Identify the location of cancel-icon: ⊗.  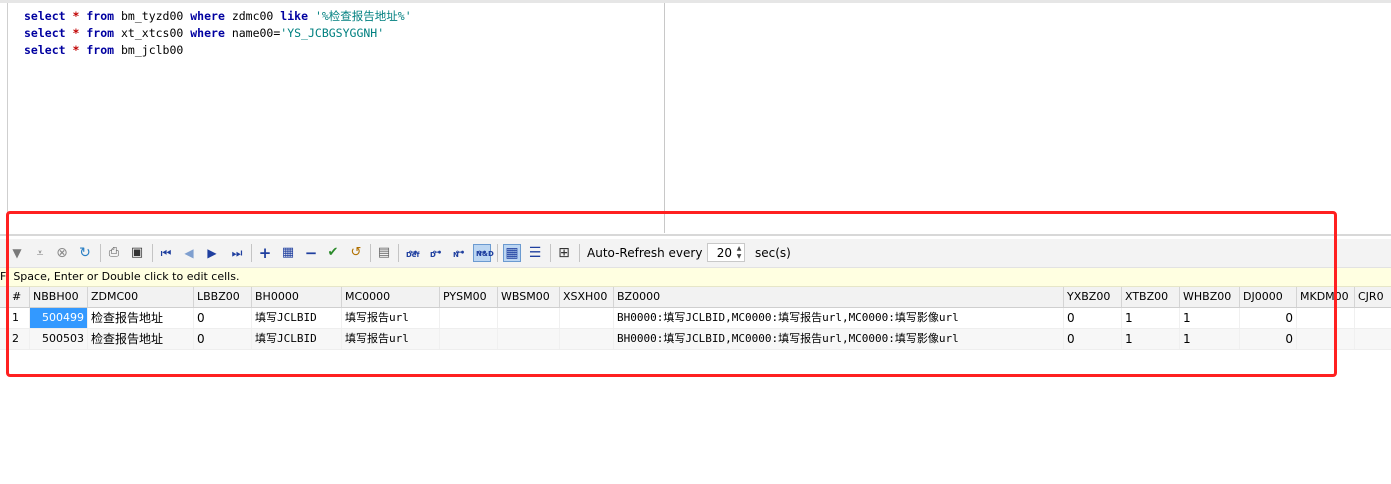
(62, 253).